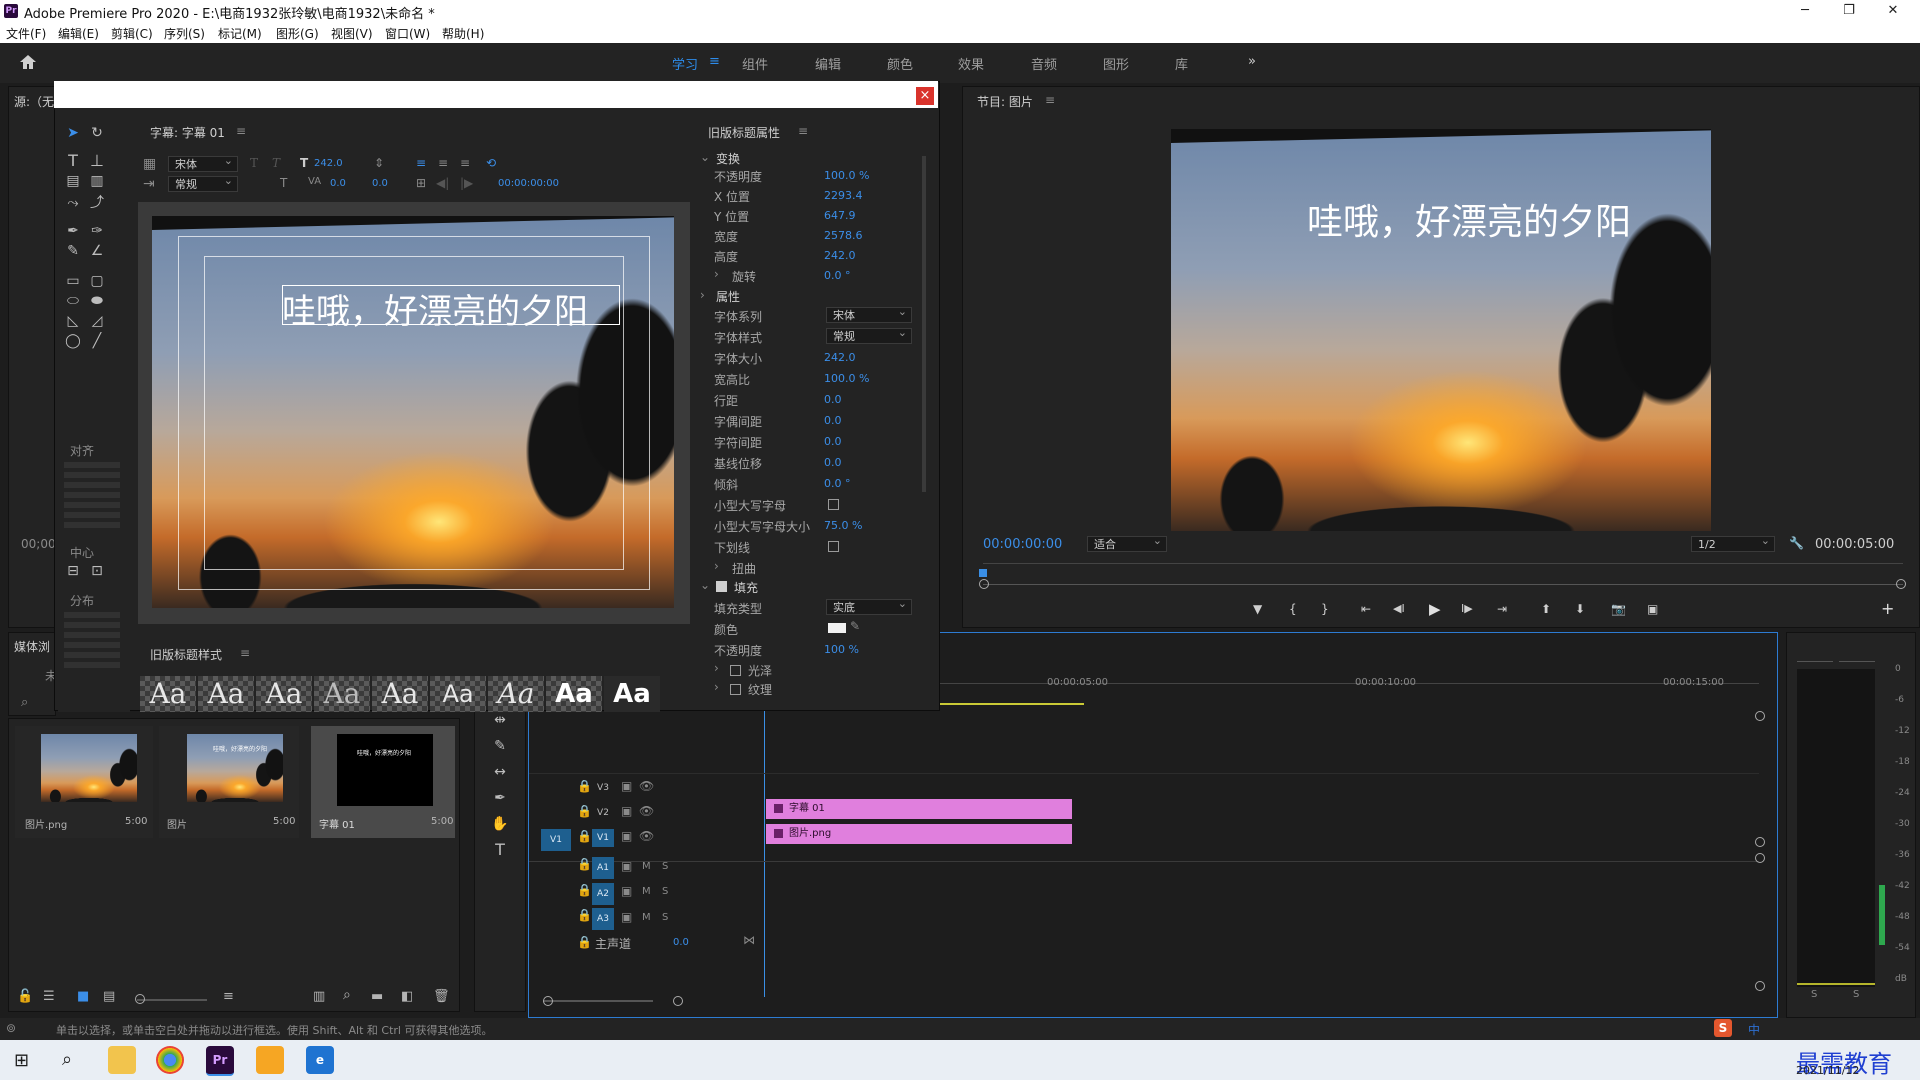 This screenshot has width=1920, height=1080. Describe the element at coordinates (149, 184) in the screenshot. I see `tab-stops-icon: ⇥` at that location.